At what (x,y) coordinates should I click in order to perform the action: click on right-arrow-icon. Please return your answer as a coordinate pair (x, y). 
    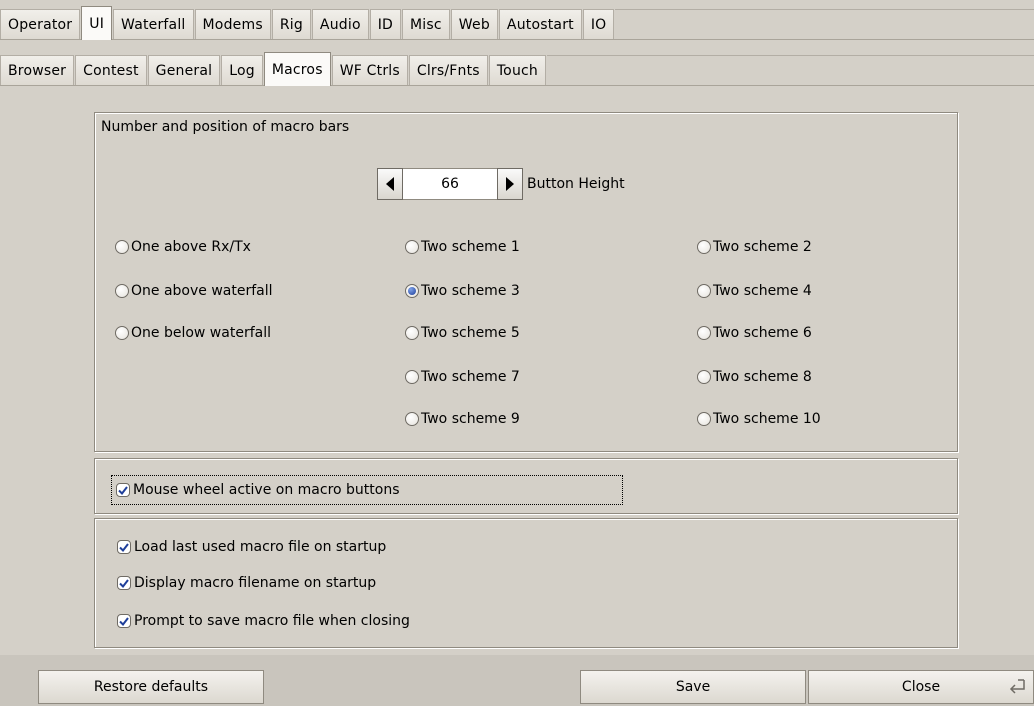
    Looking at the image, I should click on (510, 184).